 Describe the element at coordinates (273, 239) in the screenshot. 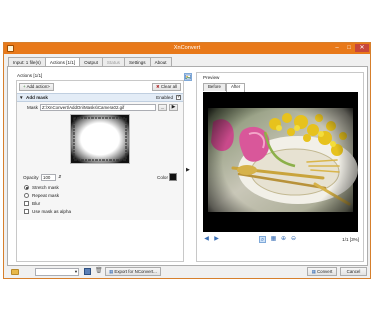

I see `grid-view-icon: ▦` at that location.